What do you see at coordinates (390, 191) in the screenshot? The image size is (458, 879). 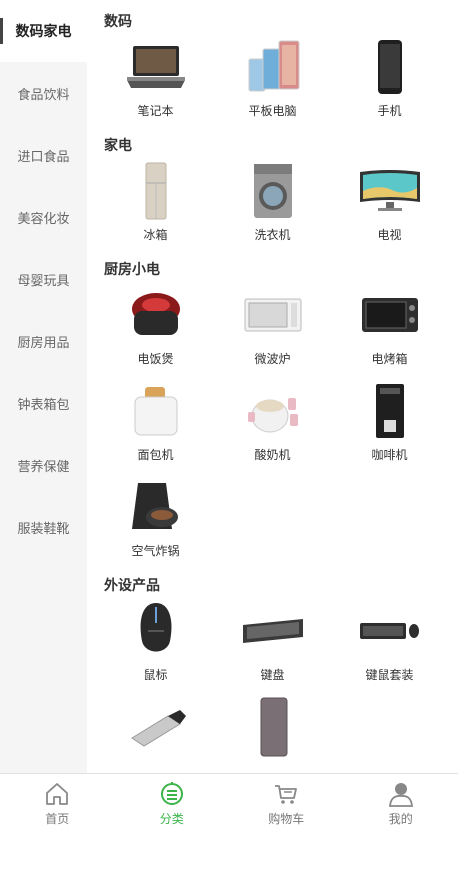 I see `tv-icon` at bounding box center [390, 191].